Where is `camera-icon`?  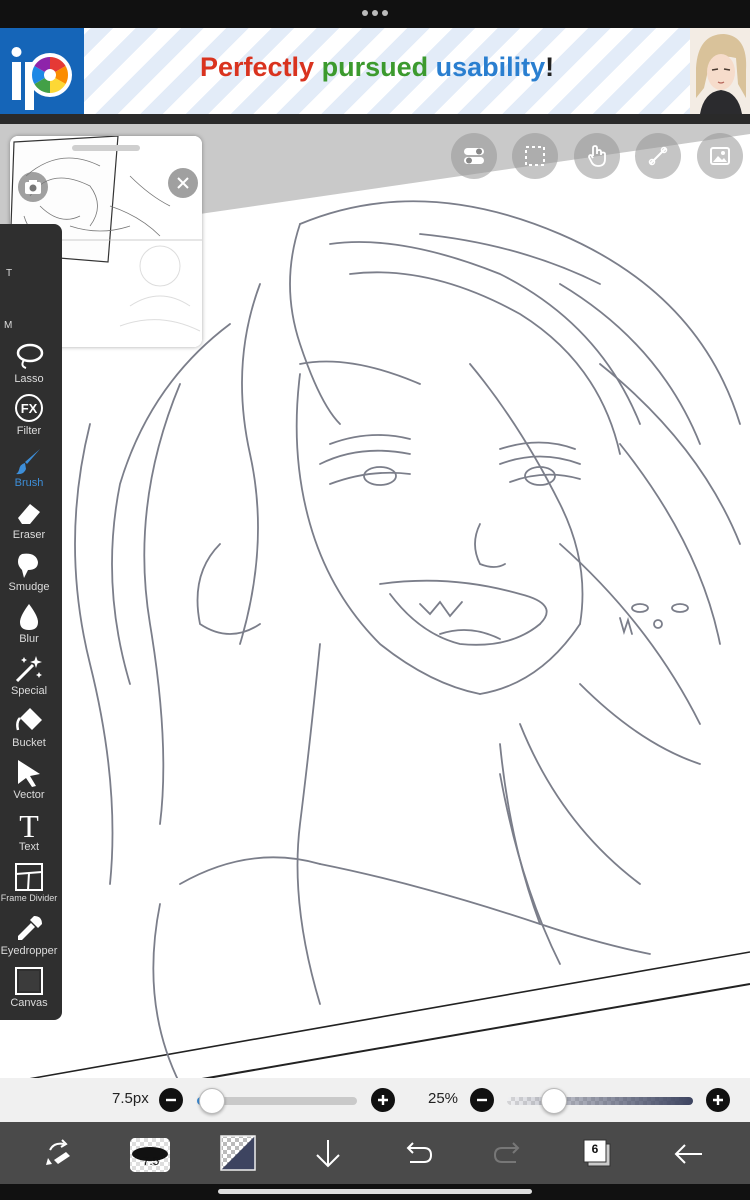 camera-icon is located at coordinates (33, 187).